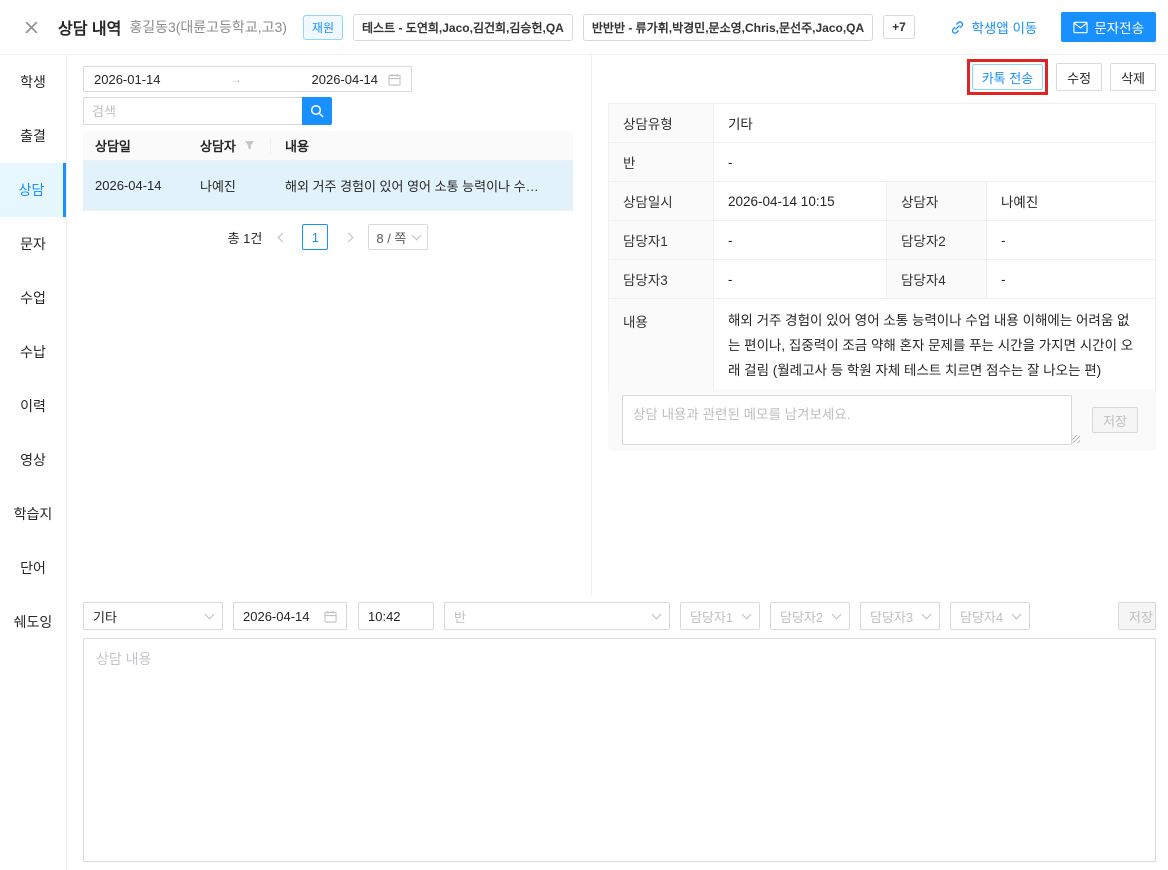  Describe the element at coordinates (33, 514) in the screenshot. I see `sidebar-item-worksheet: 학습지` at that location.